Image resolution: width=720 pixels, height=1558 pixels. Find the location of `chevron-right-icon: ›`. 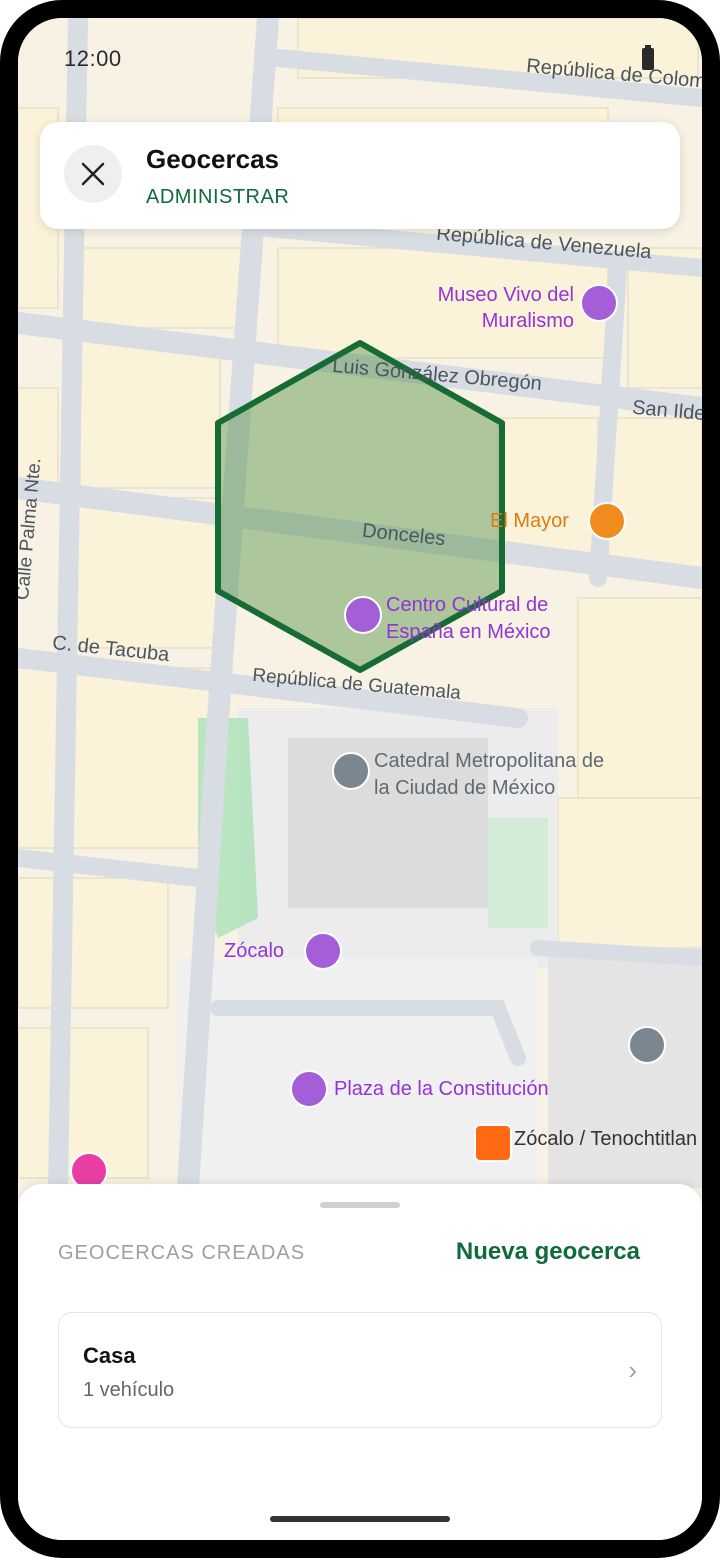

chevron-right-icon: › is located at coordinates (632, 1370).